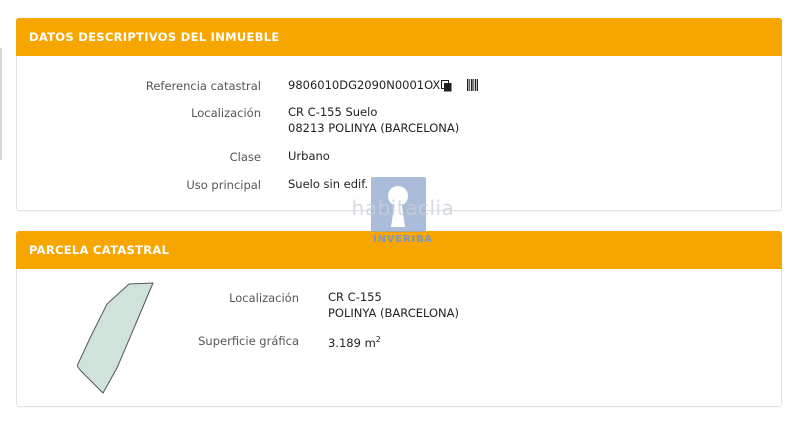 Image resolution: width=800 pixels, height=423 pixels. I want to click on localizacion-line2: 08213 POLINYA (BARCELONA), so click(374, 128).